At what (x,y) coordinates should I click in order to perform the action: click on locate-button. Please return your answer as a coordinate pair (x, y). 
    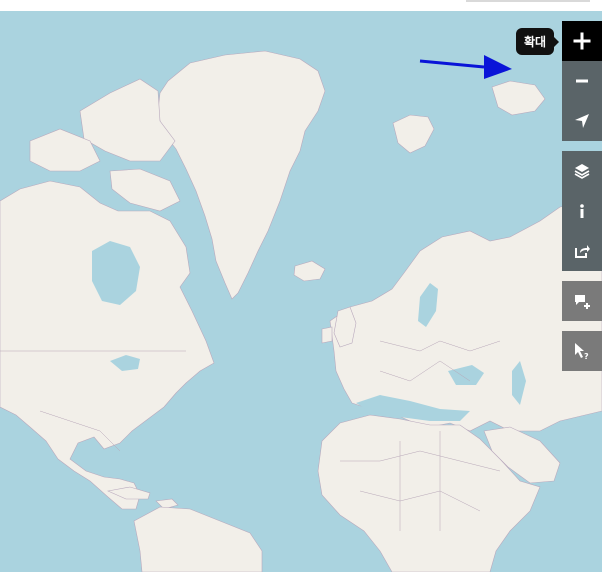
    Looking at the image, I should click on (582, 121).